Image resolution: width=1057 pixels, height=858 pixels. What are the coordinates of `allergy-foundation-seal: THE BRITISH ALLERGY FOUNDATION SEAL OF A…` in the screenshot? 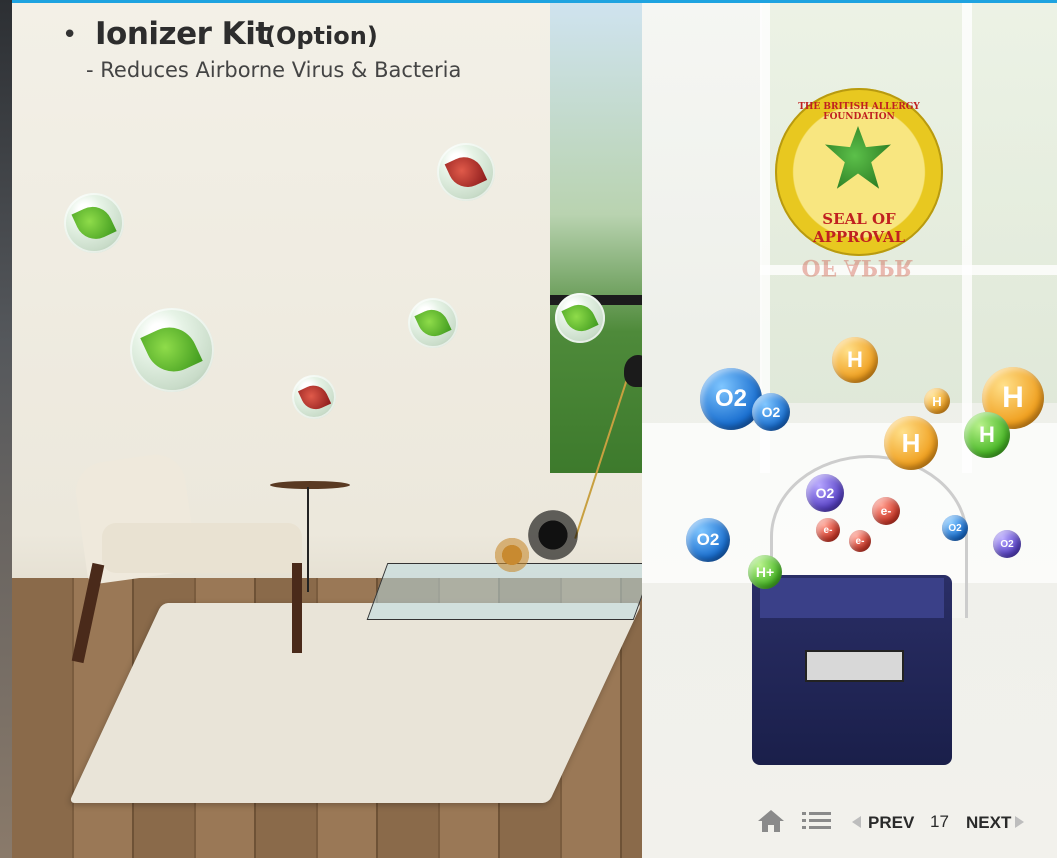 It's located at (859, 172).